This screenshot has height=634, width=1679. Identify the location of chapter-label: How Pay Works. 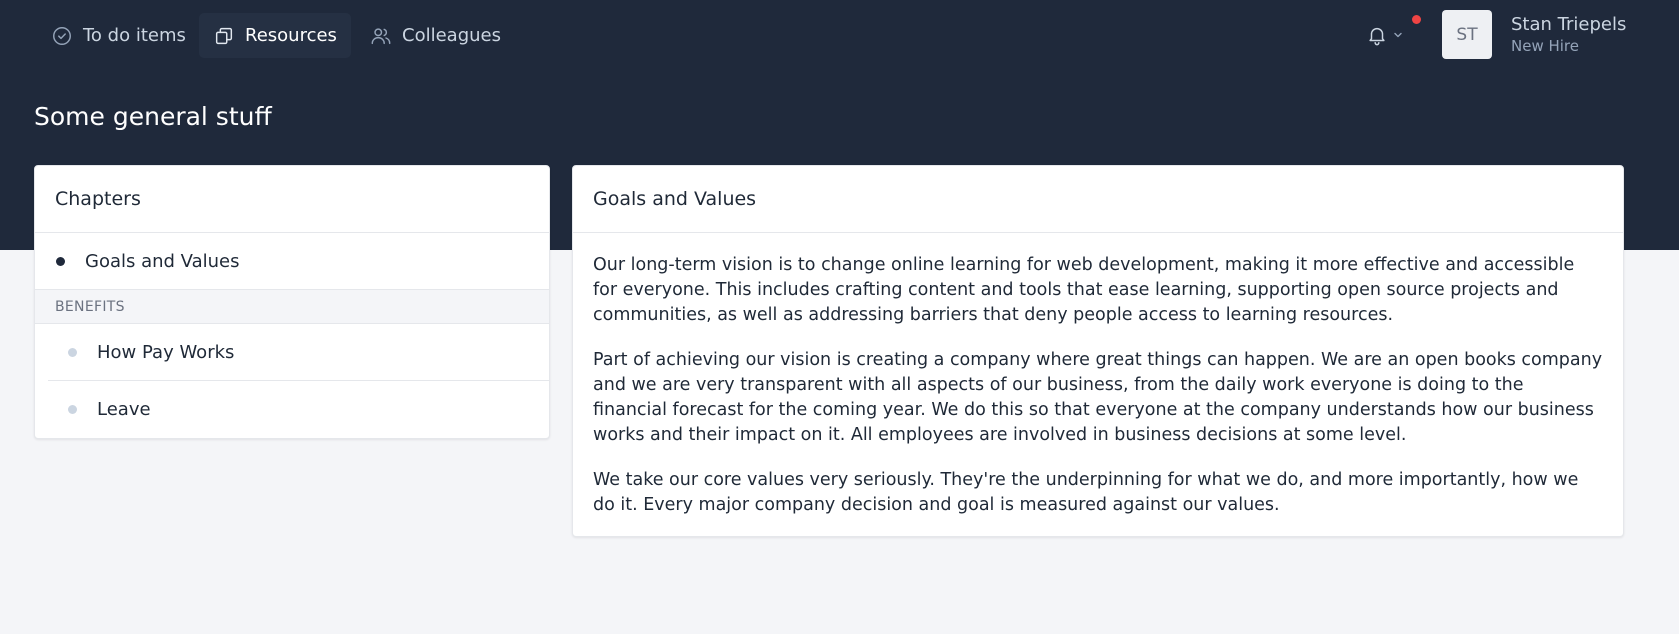
(166, 352).